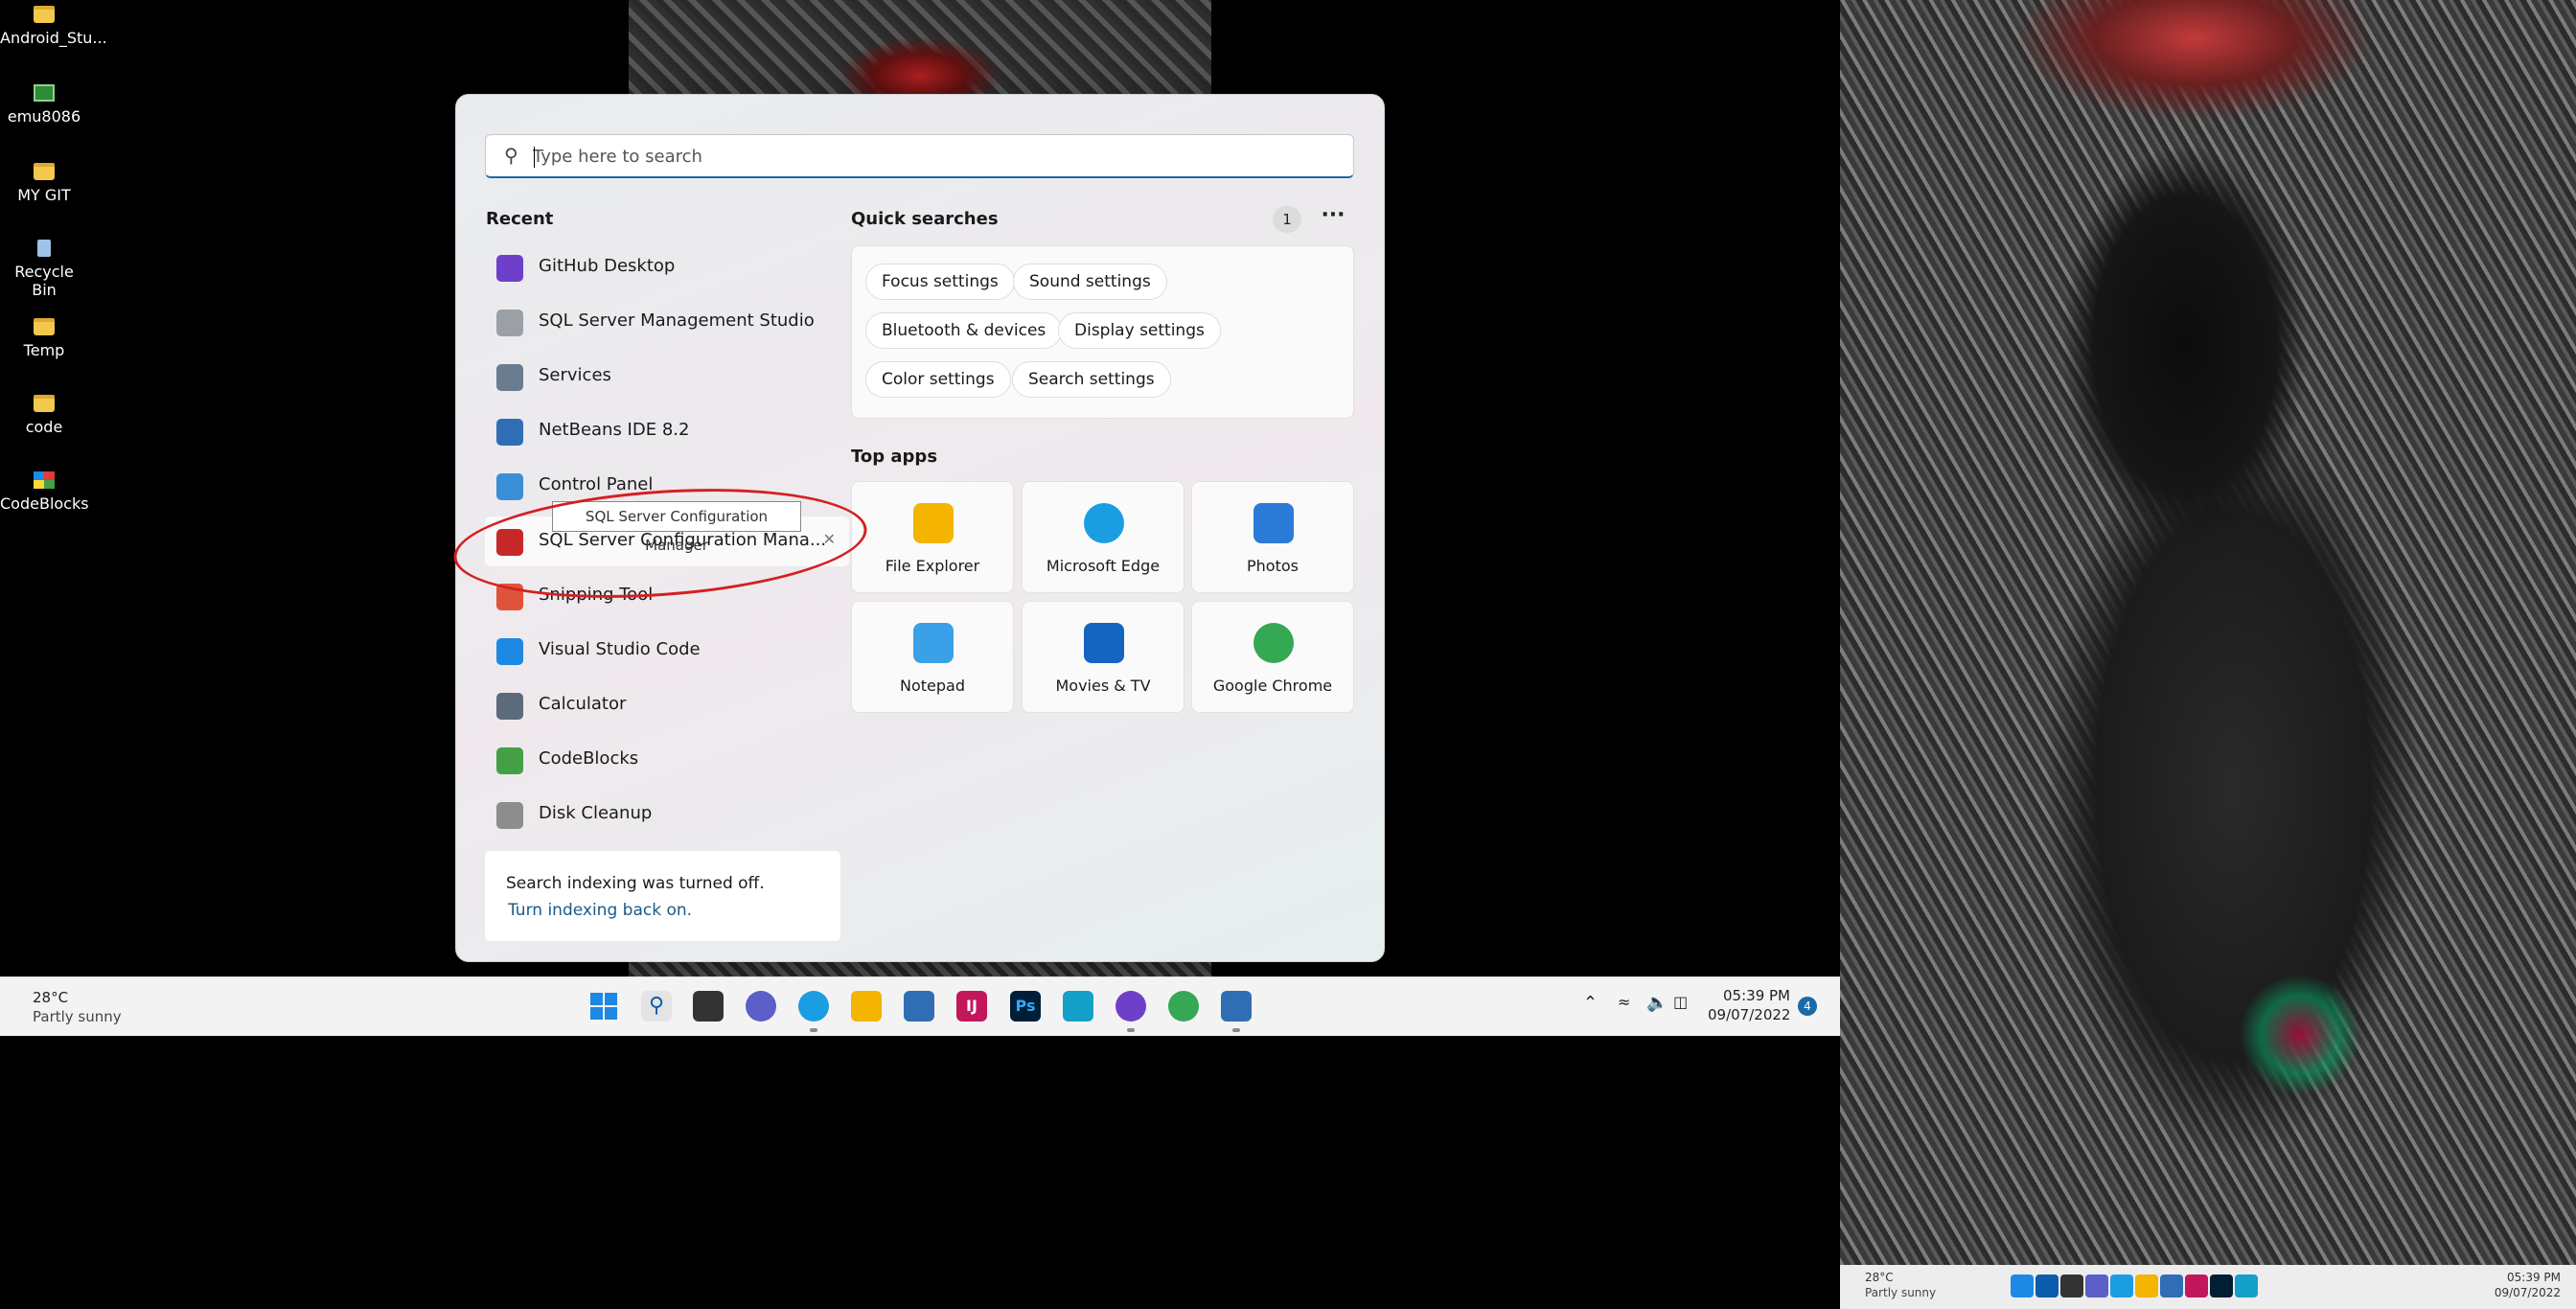 The height and width of the screenshot is (1309, 2576). Describe the element at coordinates (667, 377) in the screenshot. I see `recent-item: Services` at that location.